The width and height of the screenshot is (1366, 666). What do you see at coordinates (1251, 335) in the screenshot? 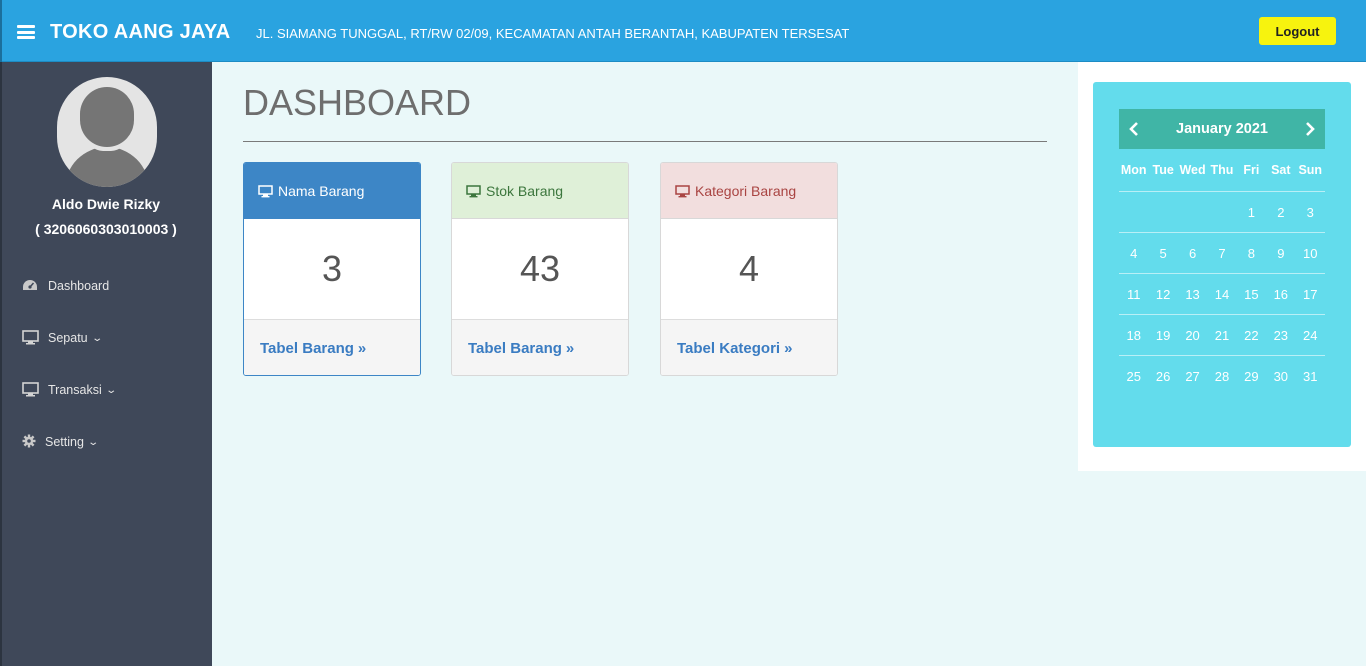
I see `calendar-day: 22` at bounding box center [1251, 335].